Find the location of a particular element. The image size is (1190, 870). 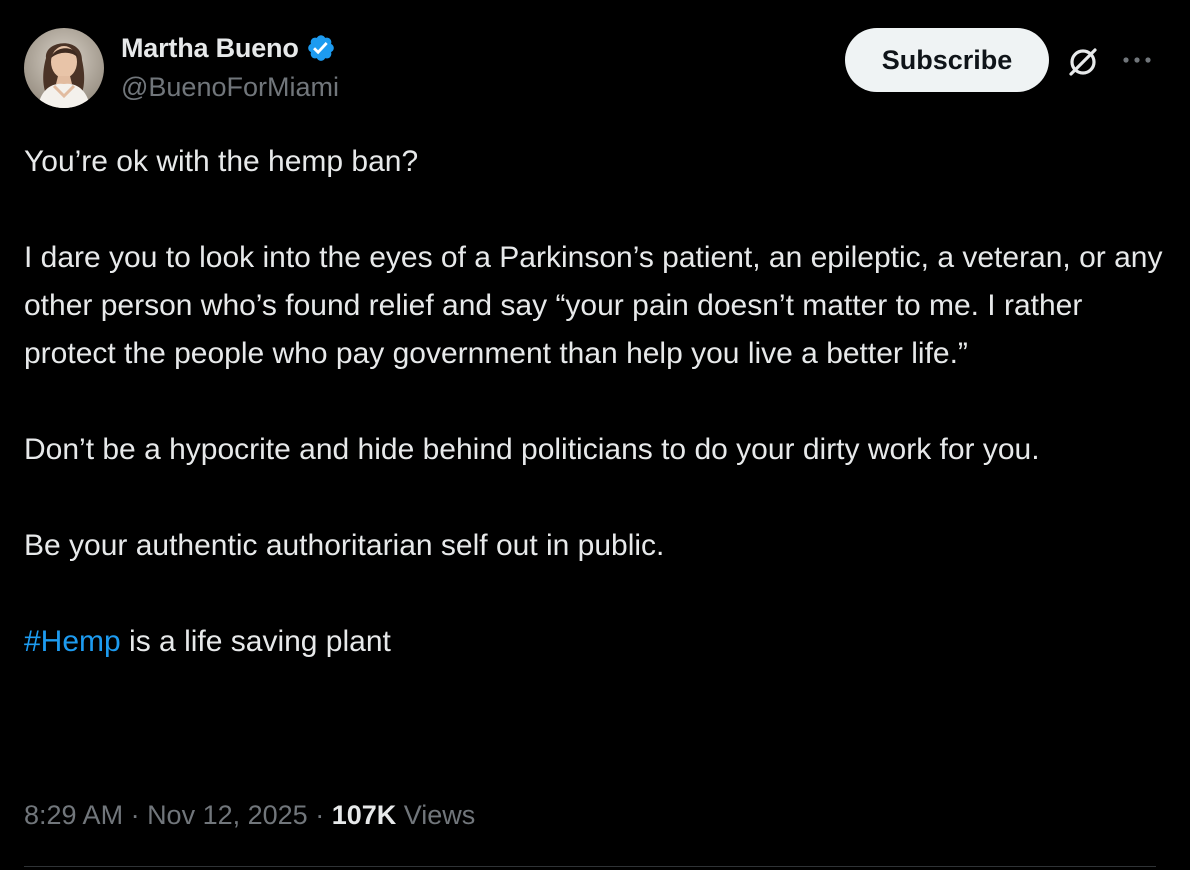

tweet-paragraph: You’re ok with the hemp ban? is located at coordinates (221, 161).